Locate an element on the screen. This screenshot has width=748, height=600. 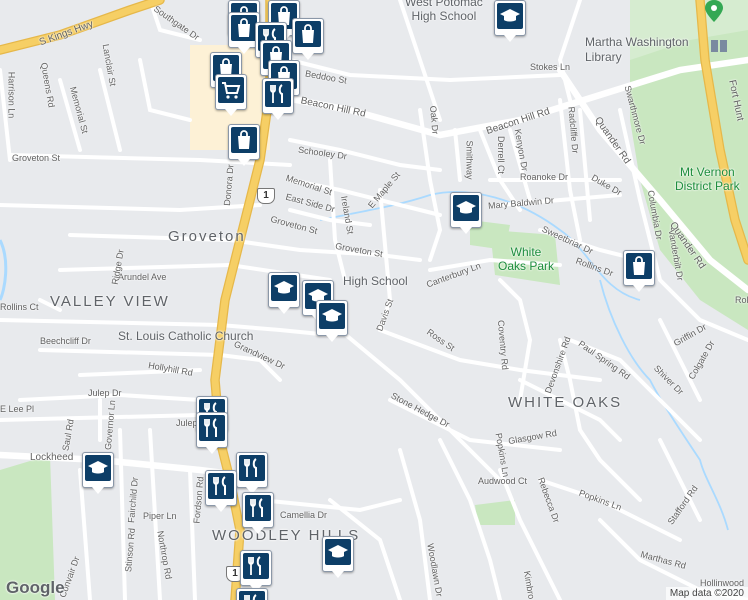
street-label: Beechcliff Dr is located at coordinates (65, 341).